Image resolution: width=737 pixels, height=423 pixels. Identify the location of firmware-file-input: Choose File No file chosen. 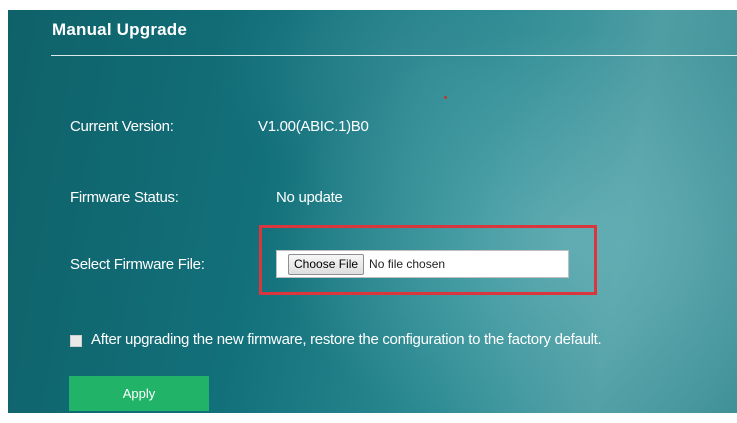
(422, 264).